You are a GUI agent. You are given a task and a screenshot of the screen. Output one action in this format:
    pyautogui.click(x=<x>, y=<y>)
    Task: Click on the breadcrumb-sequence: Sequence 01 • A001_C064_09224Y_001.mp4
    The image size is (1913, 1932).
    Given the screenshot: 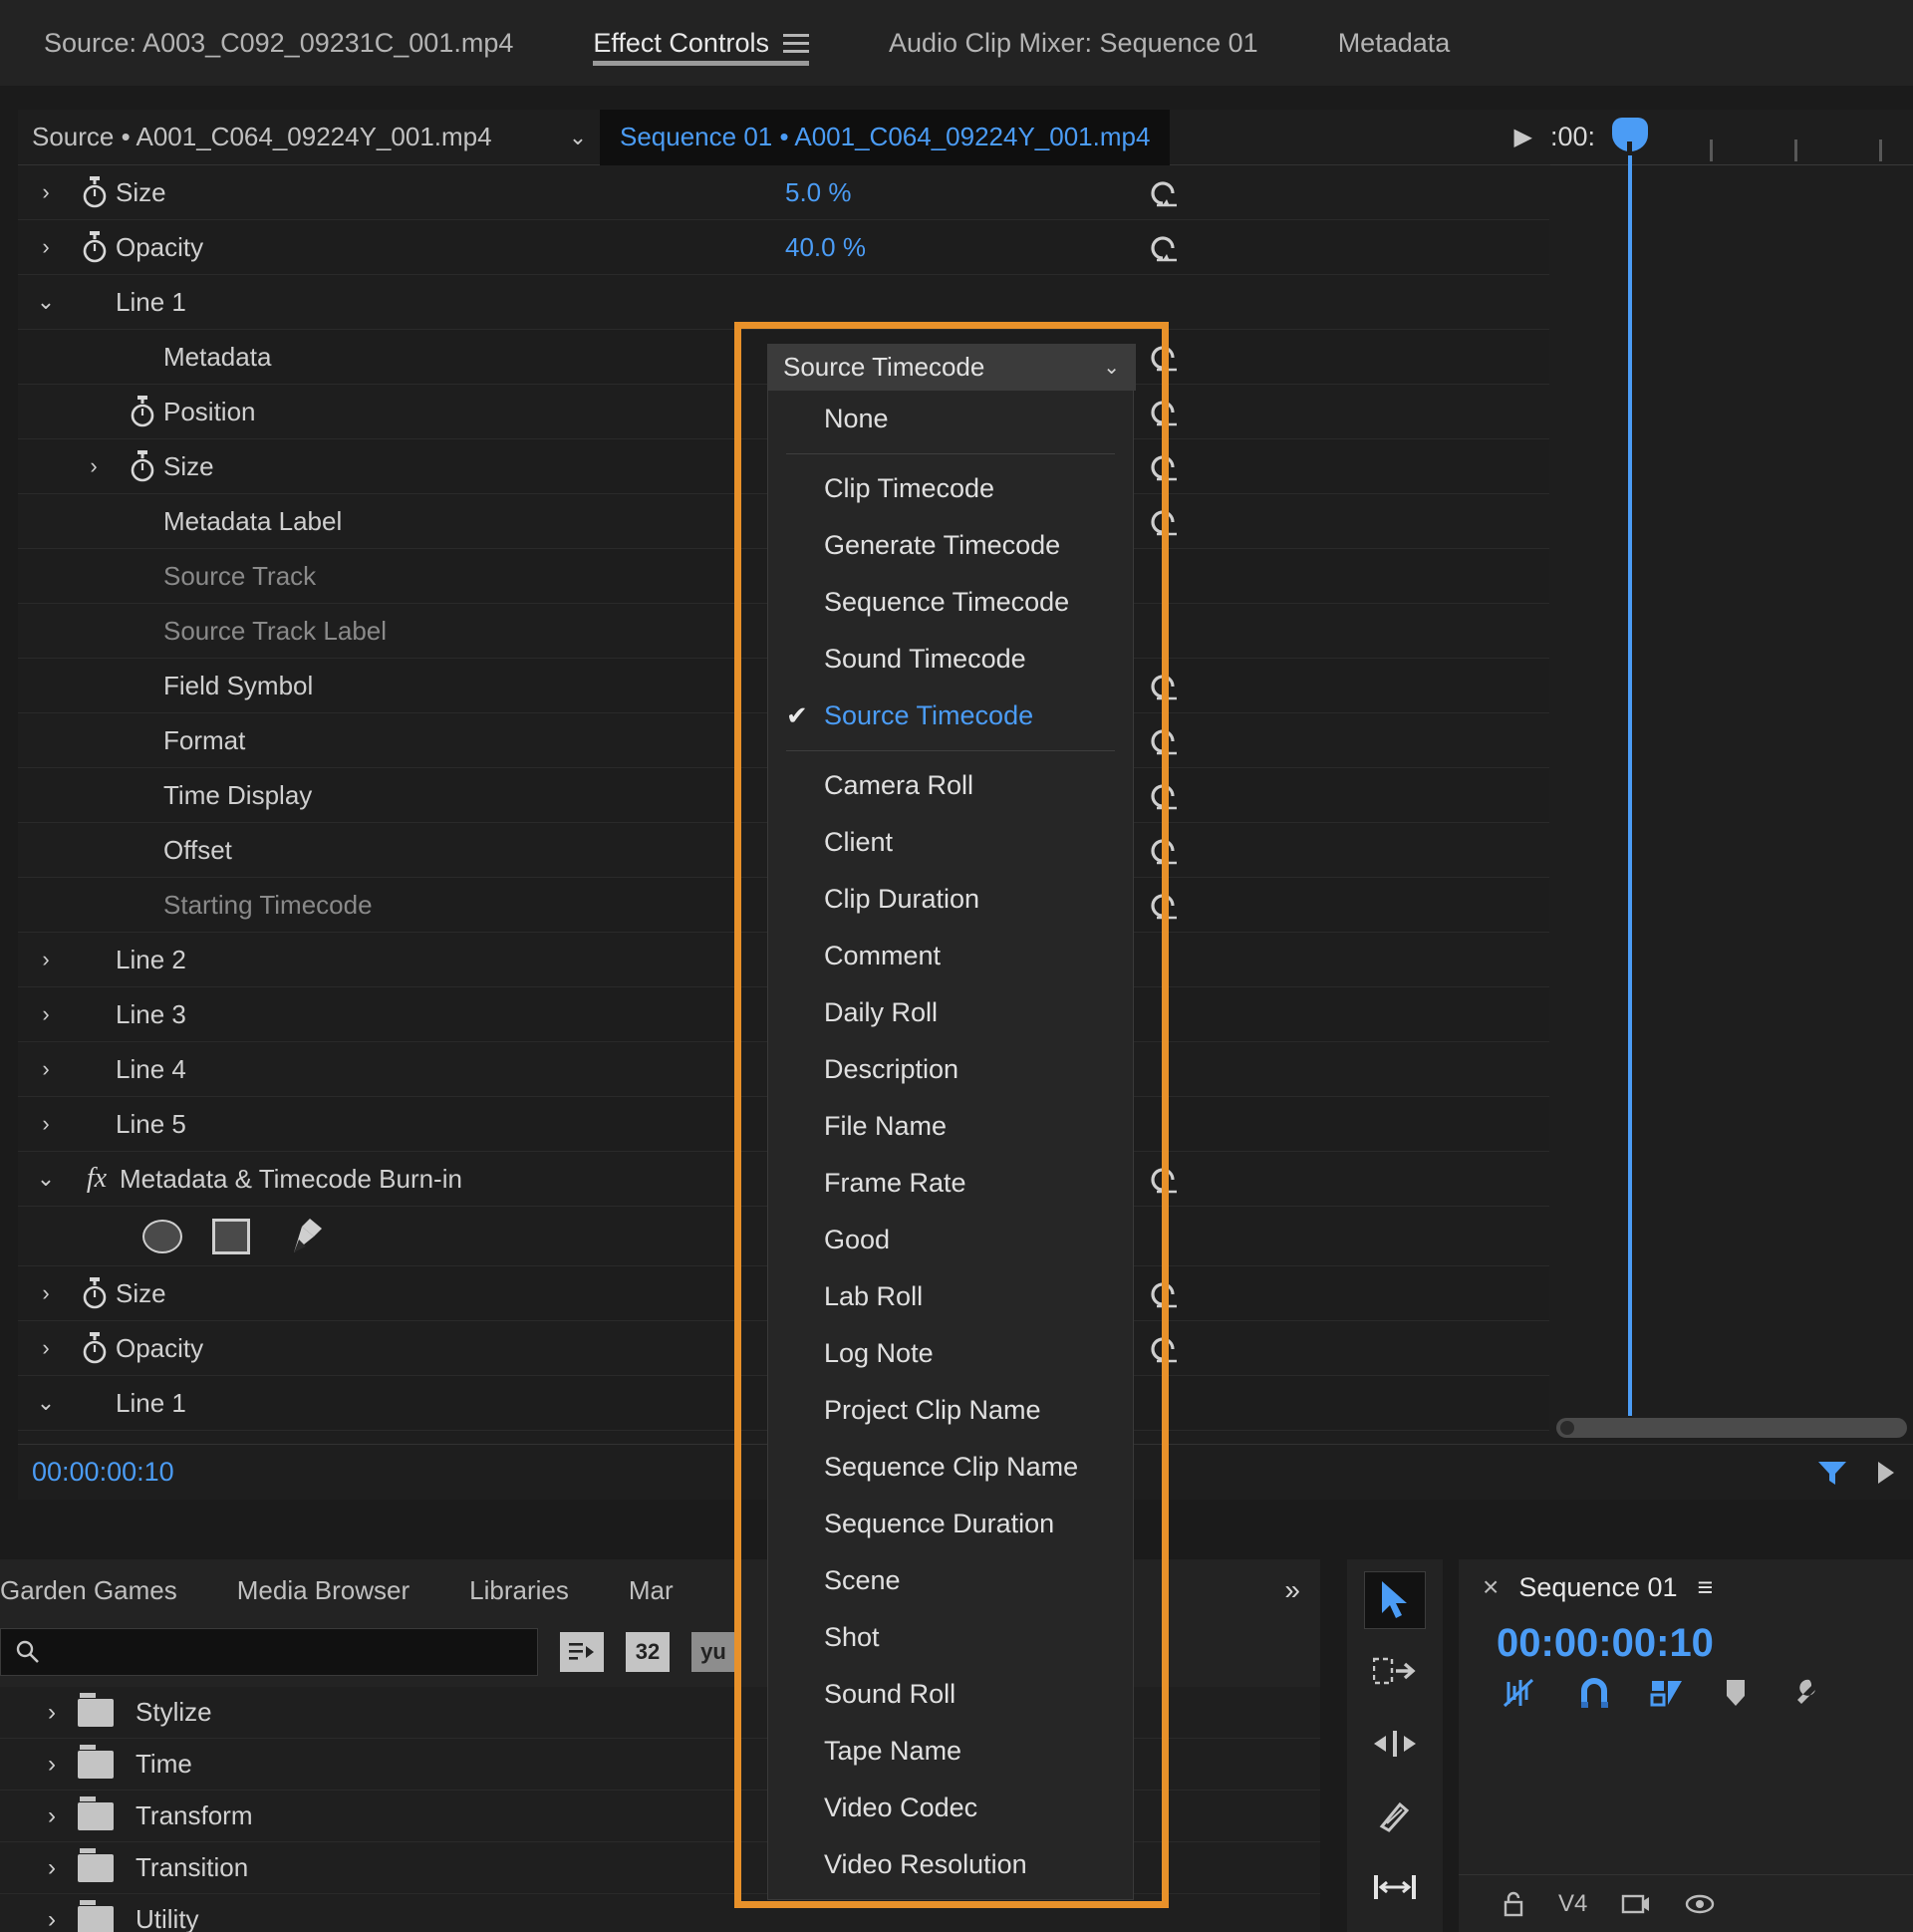 What is the action you would take?
    pyautogui.click(x=885, y=137)
    